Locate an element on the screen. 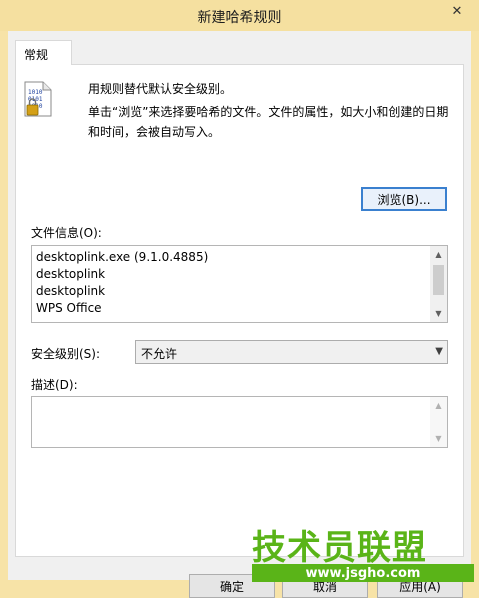 Image resolution: width=479 pixels, height=598 pixels. scroll-thumb is located at coordinates (438, 280).